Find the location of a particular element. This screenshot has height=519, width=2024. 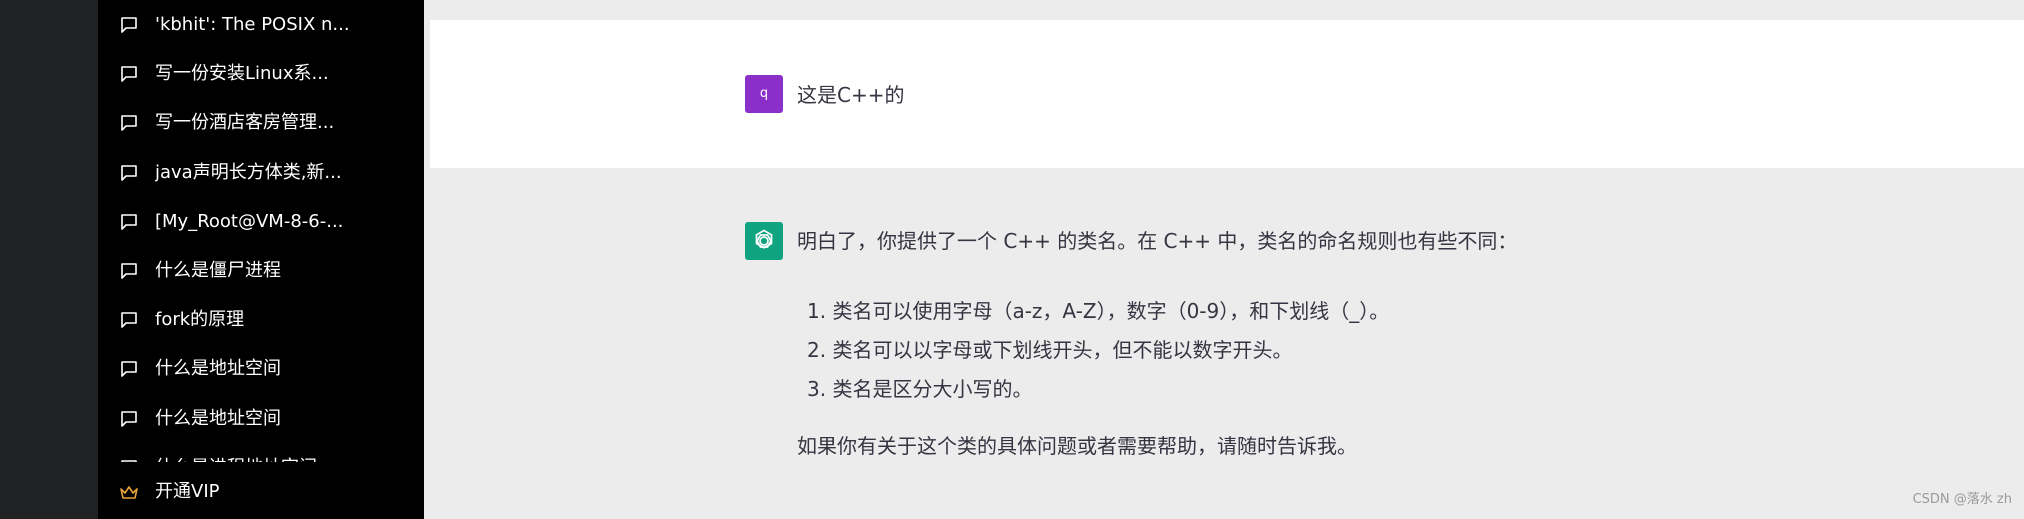

conversation-item: 什么是僵尸进程 is located at coordinates (261, 270).